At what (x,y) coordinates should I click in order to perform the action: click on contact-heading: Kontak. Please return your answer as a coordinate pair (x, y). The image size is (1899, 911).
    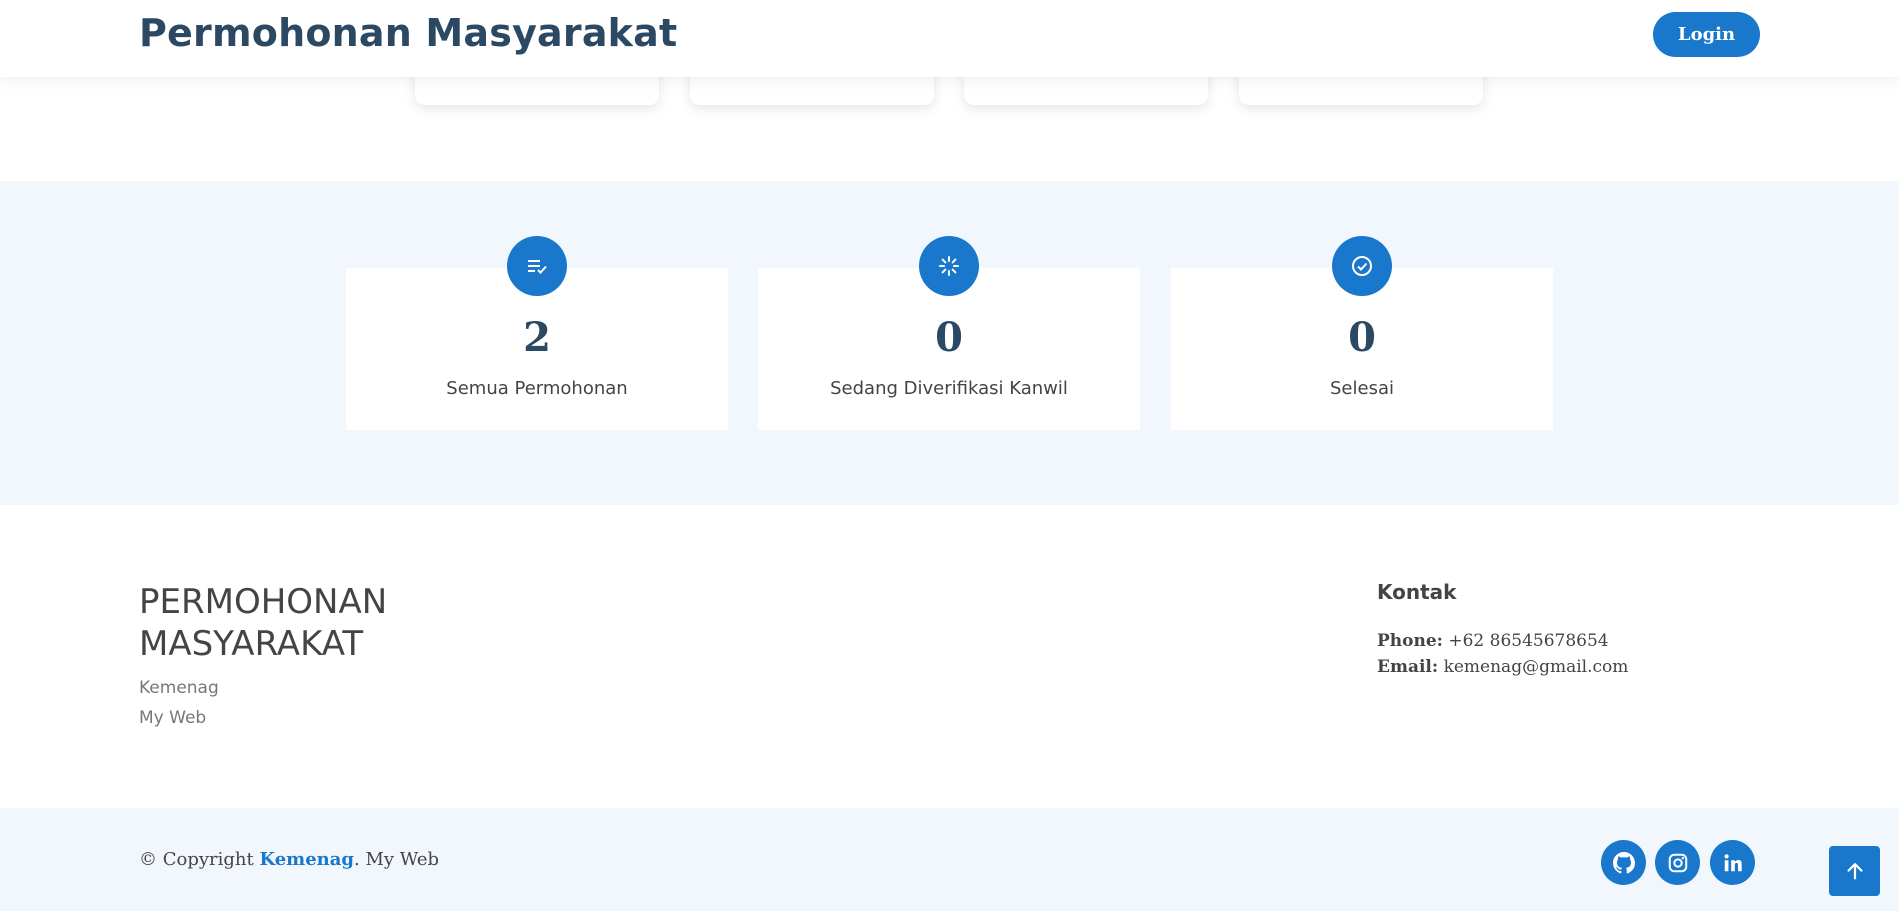
    Looking at the image, I should click on (1417, 592).